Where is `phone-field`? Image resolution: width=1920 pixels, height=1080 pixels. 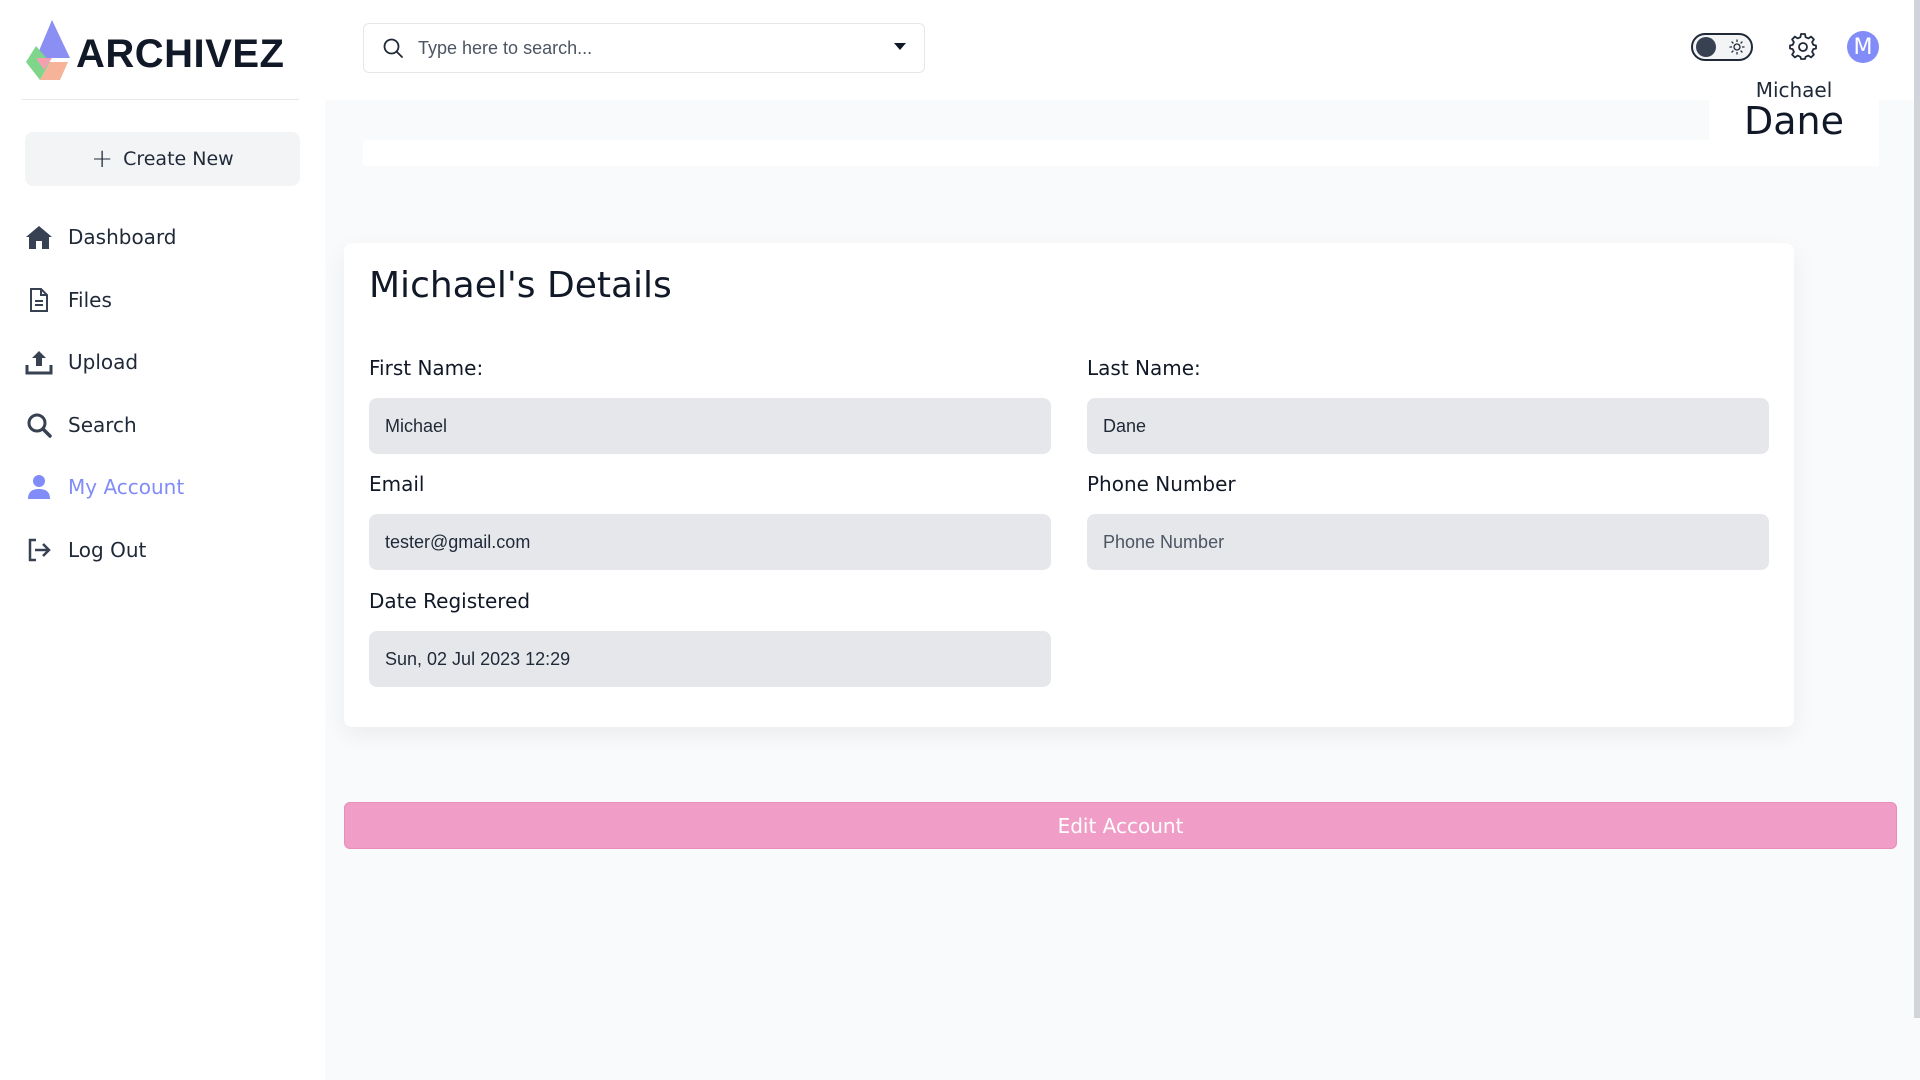
phone-field is located at coordinates (1428, 542).